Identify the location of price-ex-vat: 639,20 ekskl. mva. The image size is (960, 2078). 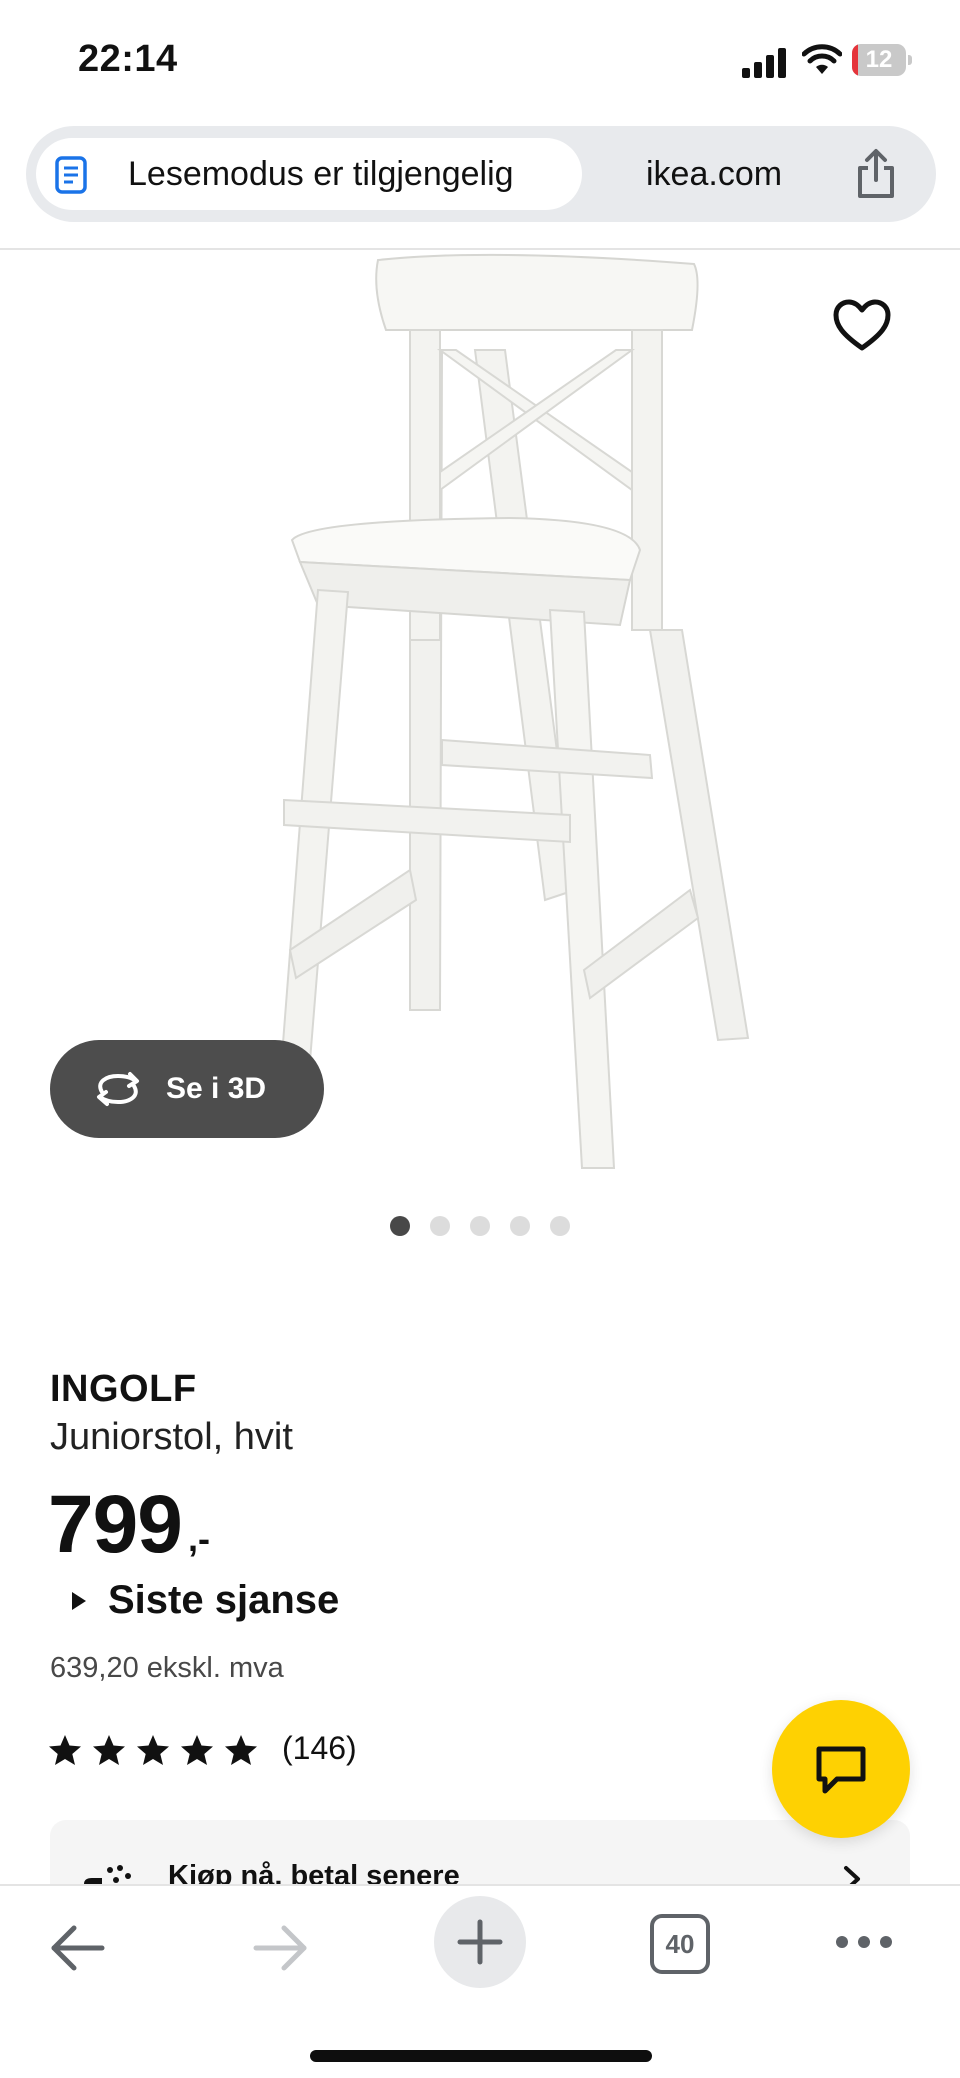
(167, 1668).